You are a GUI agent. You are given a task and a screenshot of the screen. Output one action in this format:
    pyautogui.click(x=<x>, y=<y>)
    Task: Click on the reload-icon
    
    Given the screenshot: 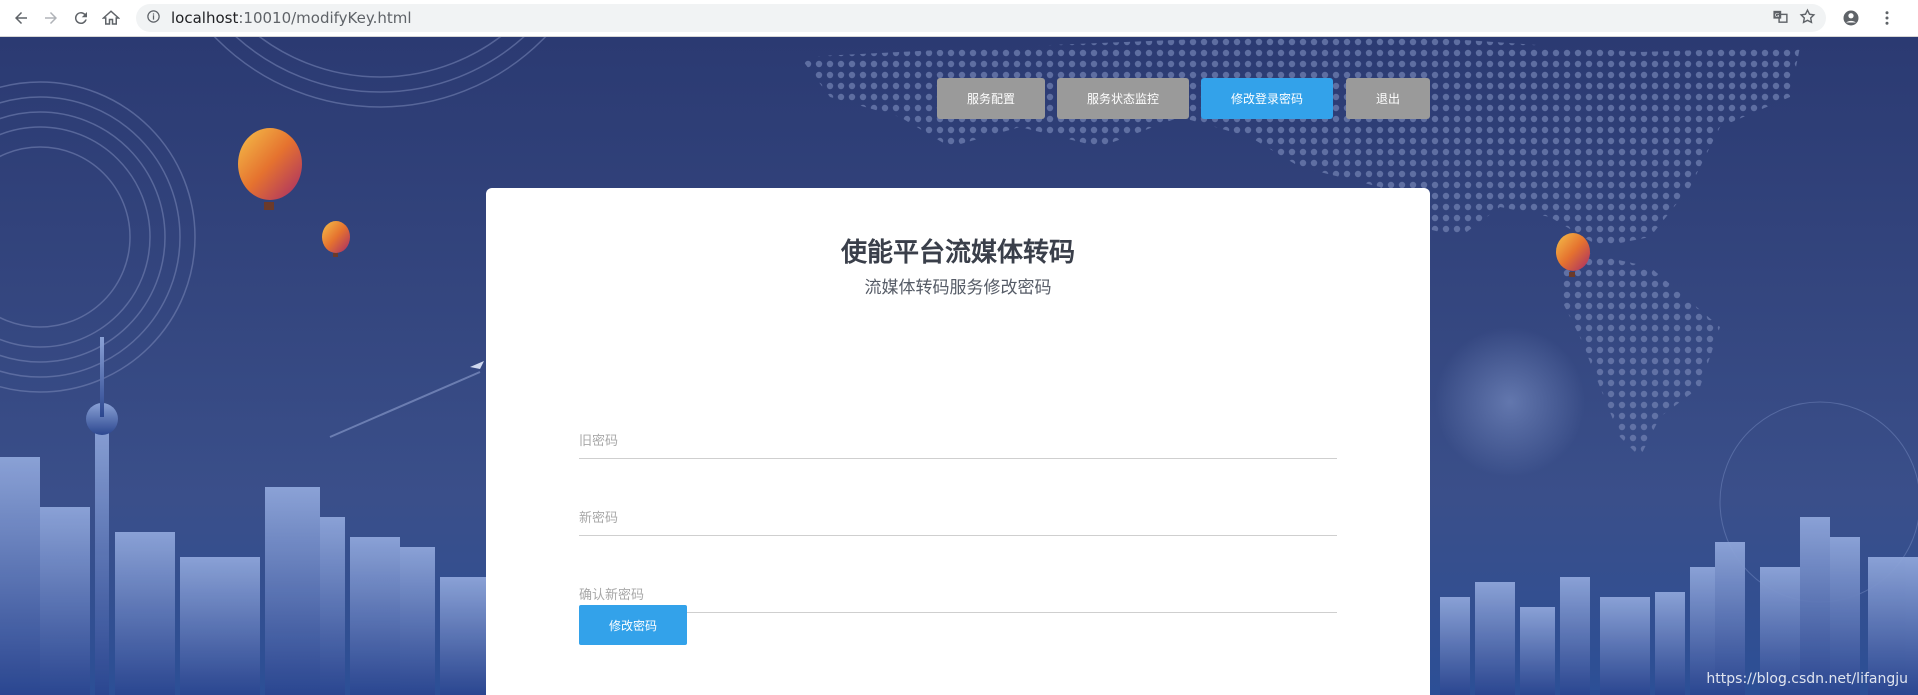 What is the action you would take?
    pyautogui.click(x=80, y=18)
    